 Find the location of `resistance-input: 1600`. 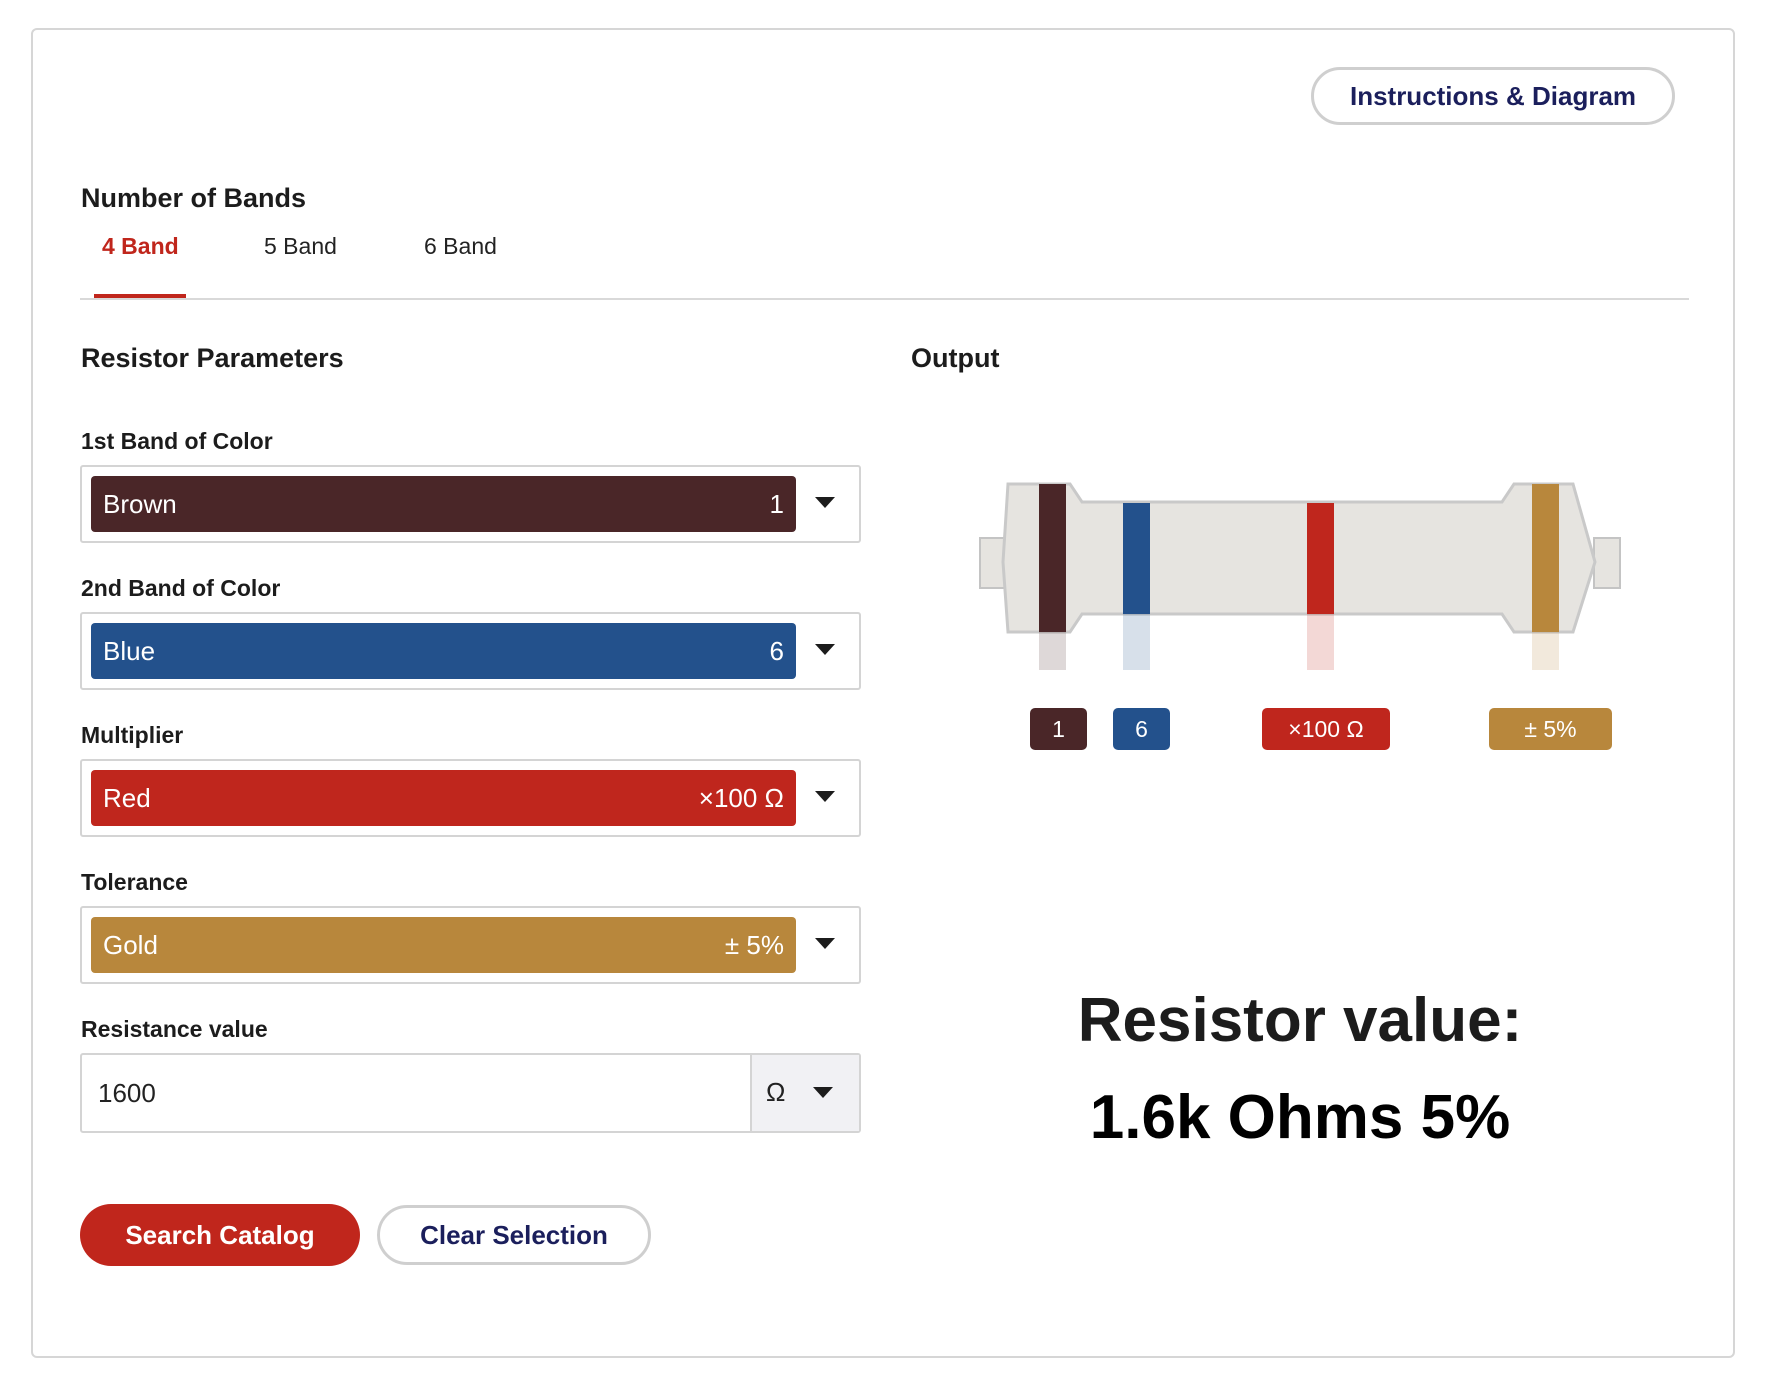

resistance-input: 1600 is located at coordinates (423, 1093).